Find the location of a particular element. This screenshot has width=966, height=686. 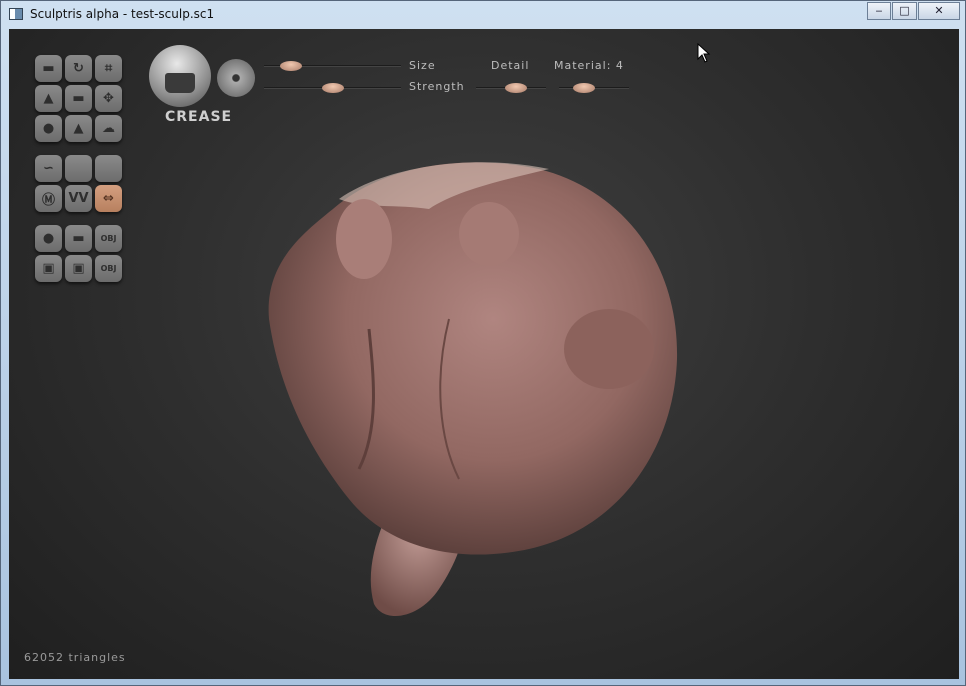

draw-icon: ▲ is located at coordinates (48, 98).